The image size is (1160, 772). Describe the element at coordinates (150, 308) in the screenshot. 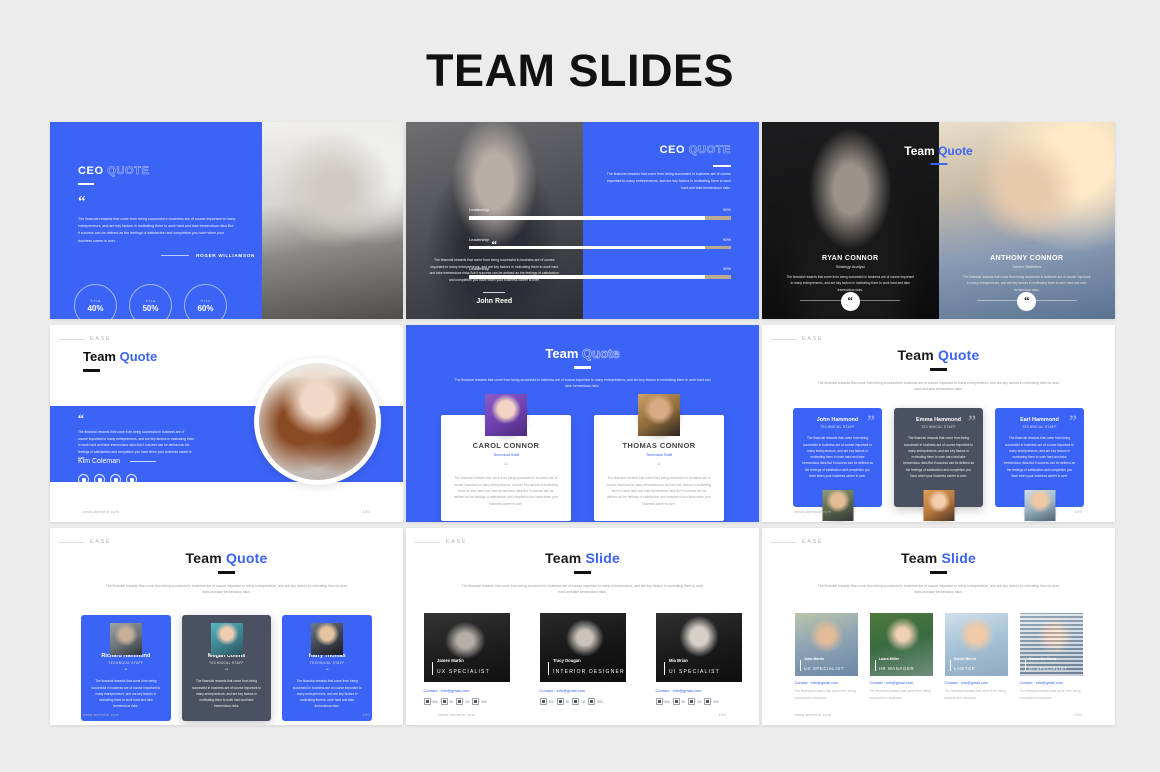

I see `stat-value: 50%` at that location.